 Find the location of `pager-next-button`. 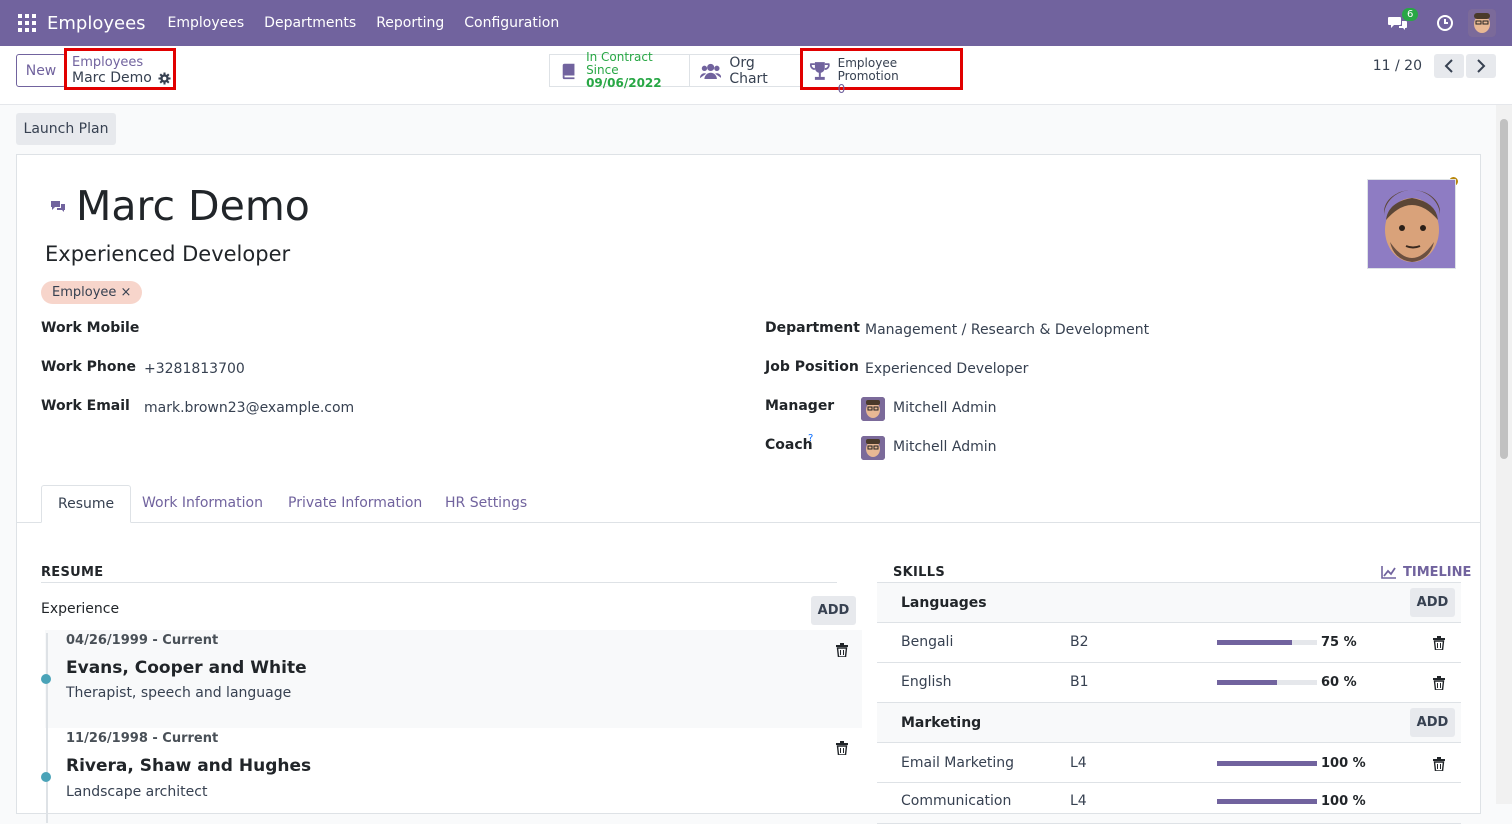

pager-next-button is located at coordinates (1481, 66).